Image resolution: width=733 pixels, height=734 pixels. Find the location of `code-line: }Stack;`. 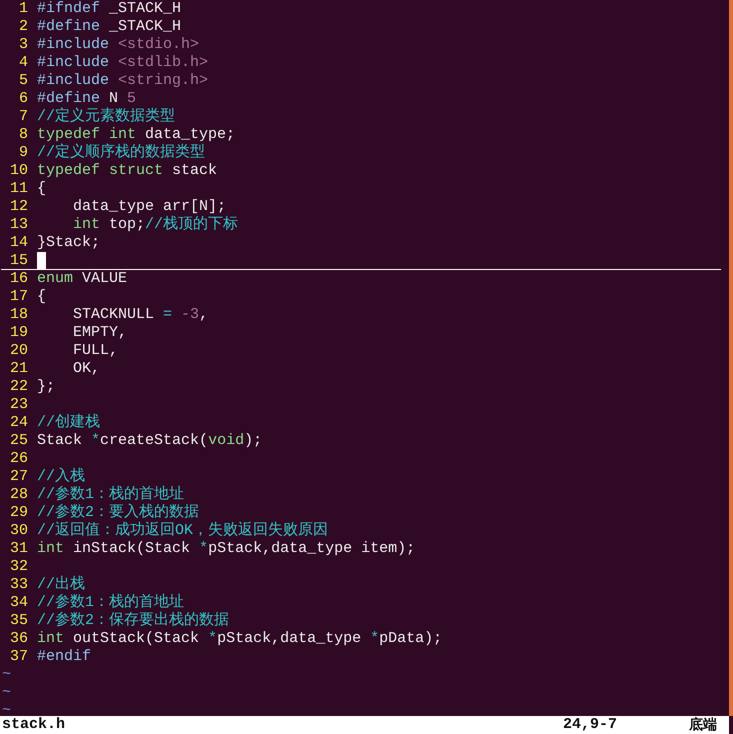

code-line: }Stack; is located at coordinates (68, 243).